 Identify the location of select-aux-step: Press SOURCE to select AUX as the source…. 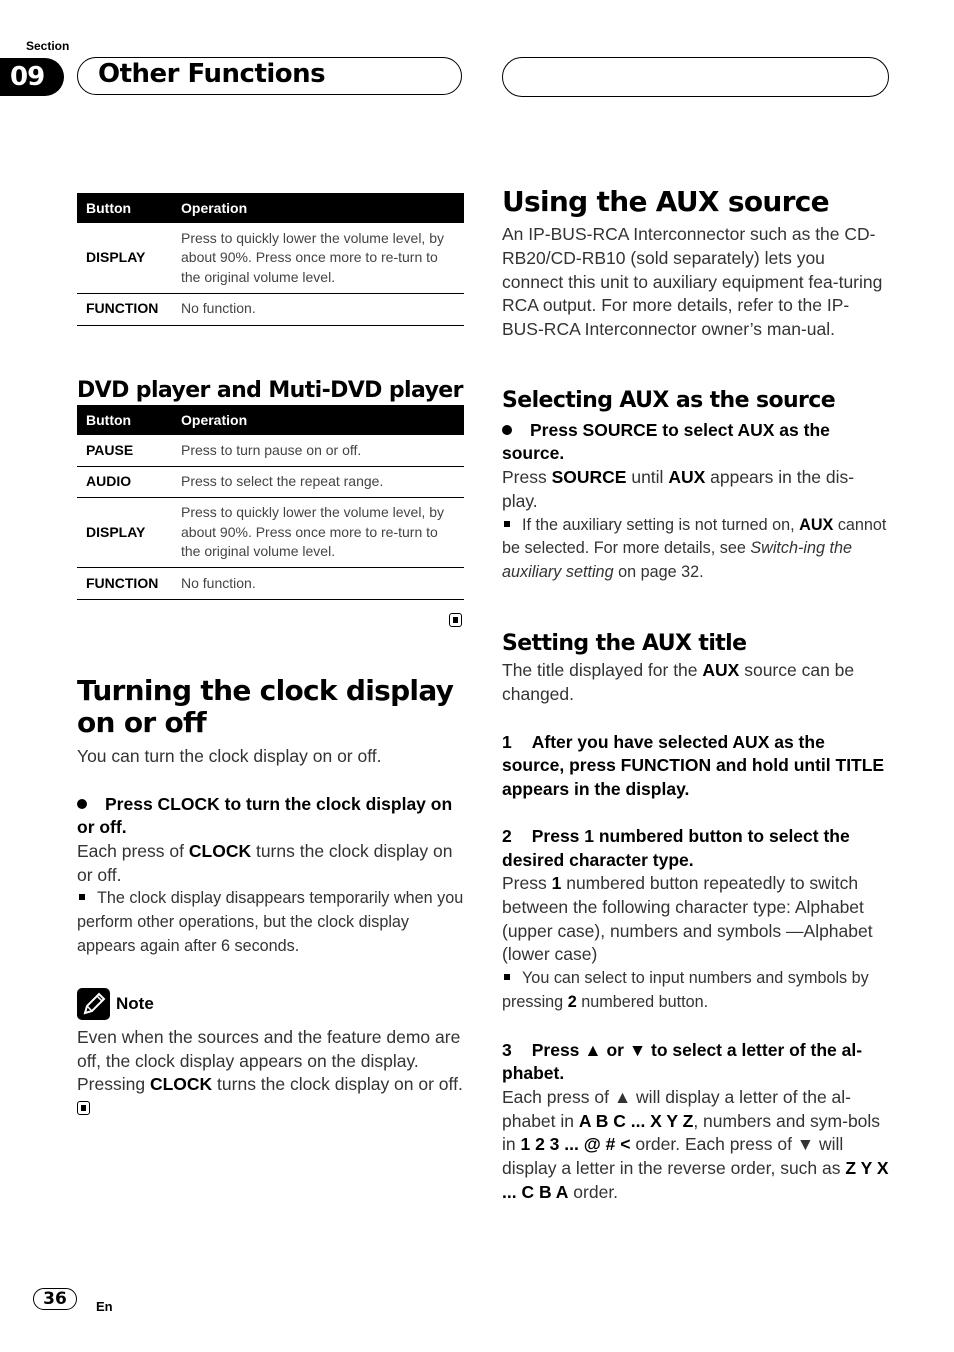
(695, 442).